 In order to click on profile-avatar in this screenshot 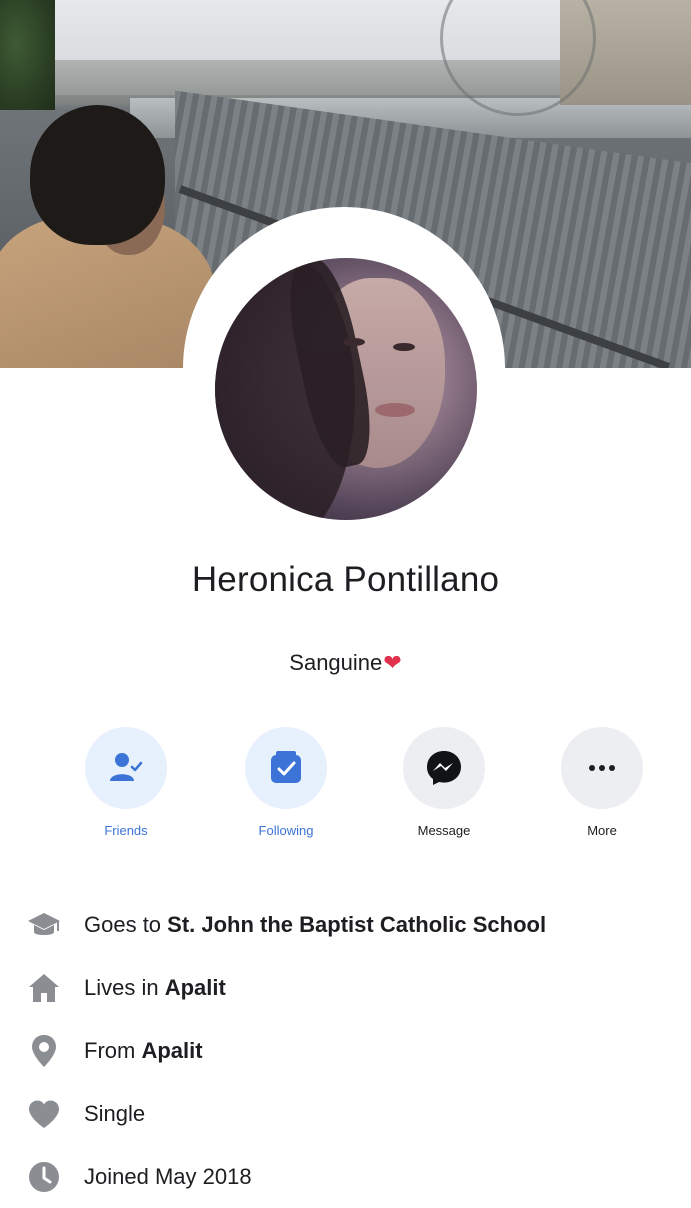, I will do `click(346, 389)`.